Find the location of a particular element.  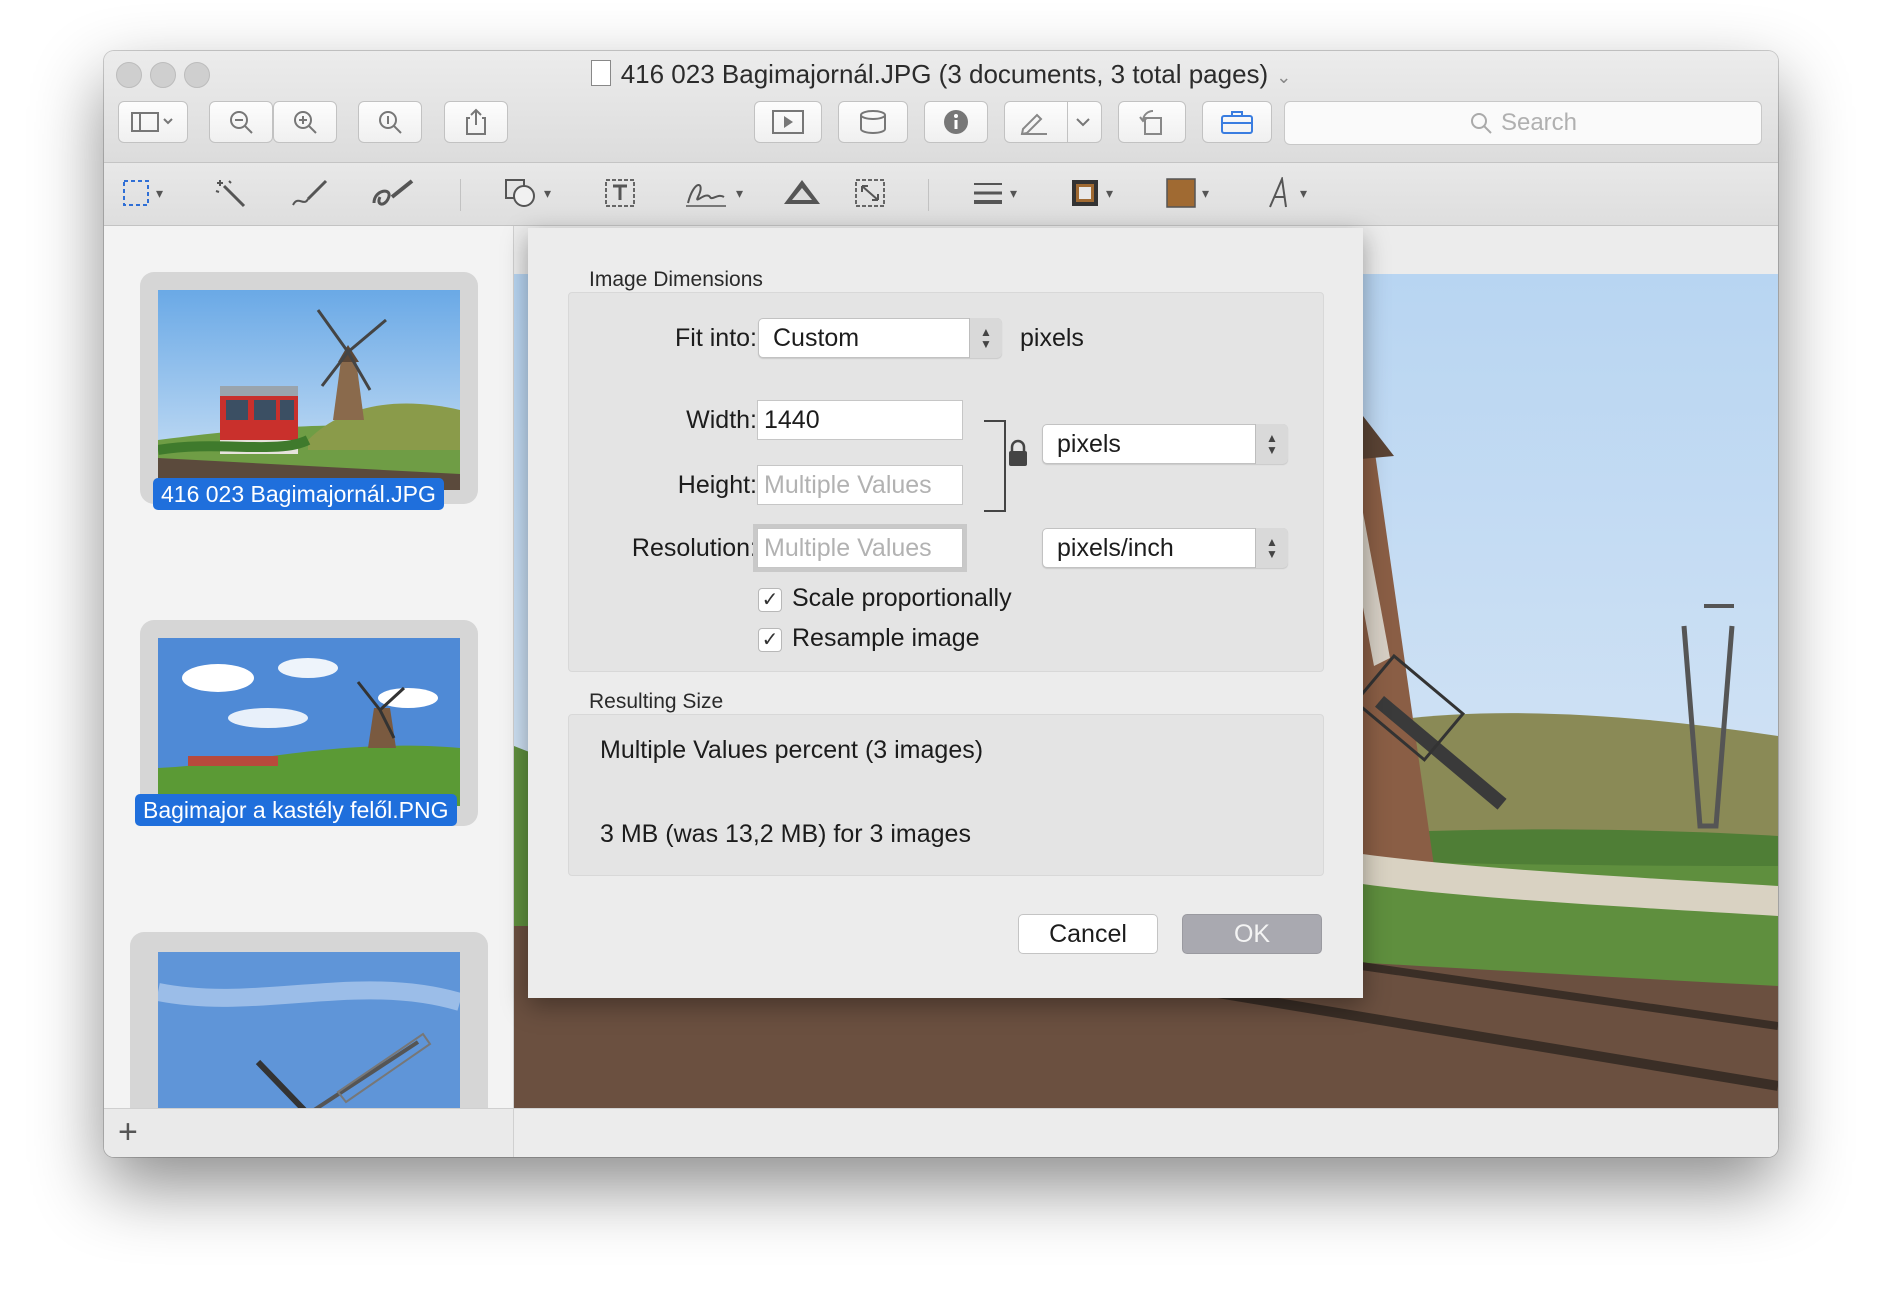

stack-button is located at coordinates (873, 122).